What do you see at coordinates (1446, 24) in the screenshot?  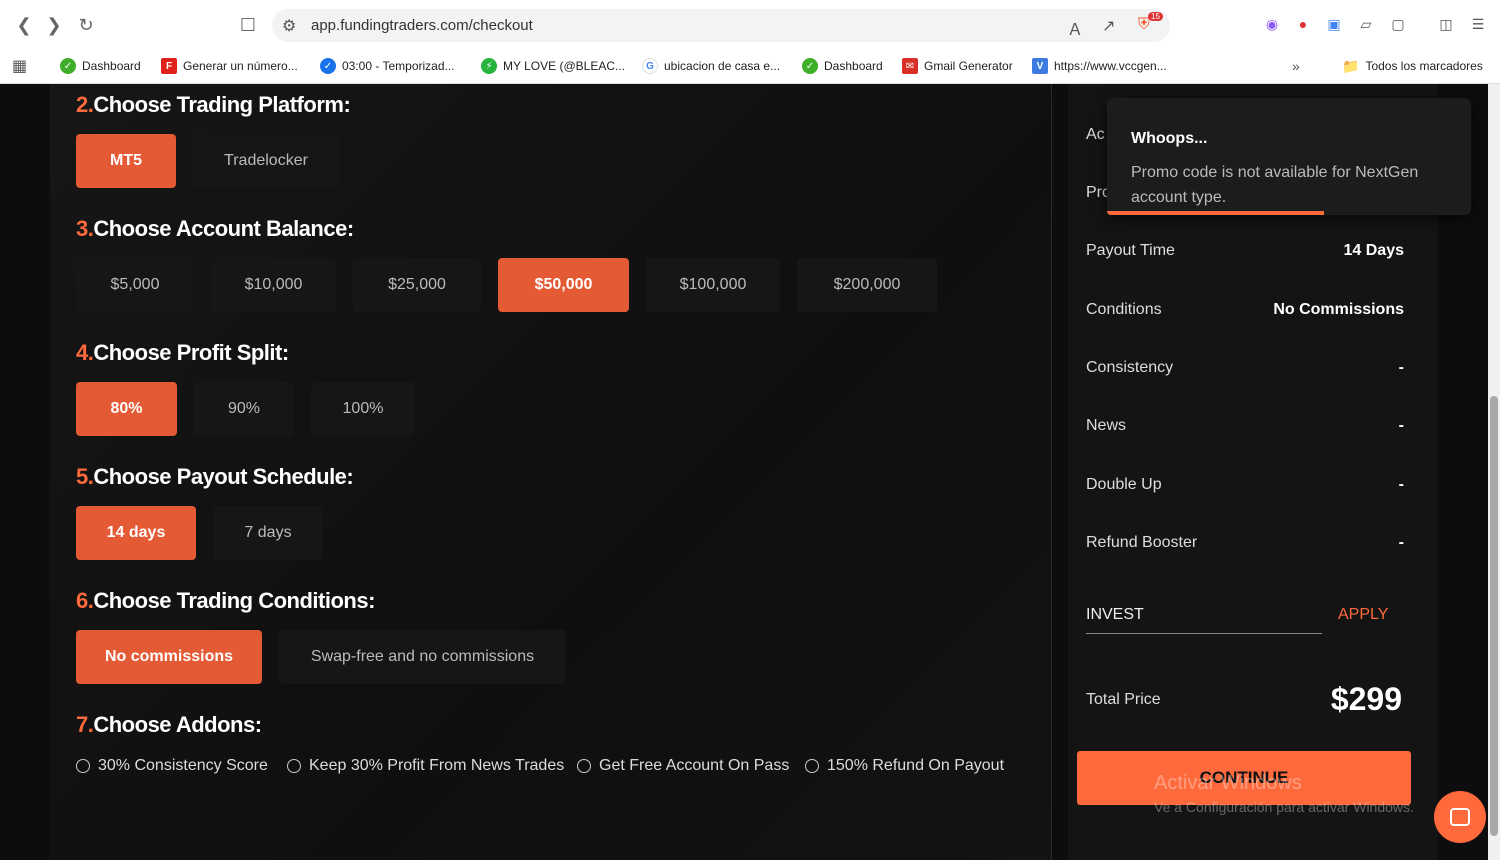 I see `sidebar-toggle-icon: ◫` at bounding box center [1446, 24].